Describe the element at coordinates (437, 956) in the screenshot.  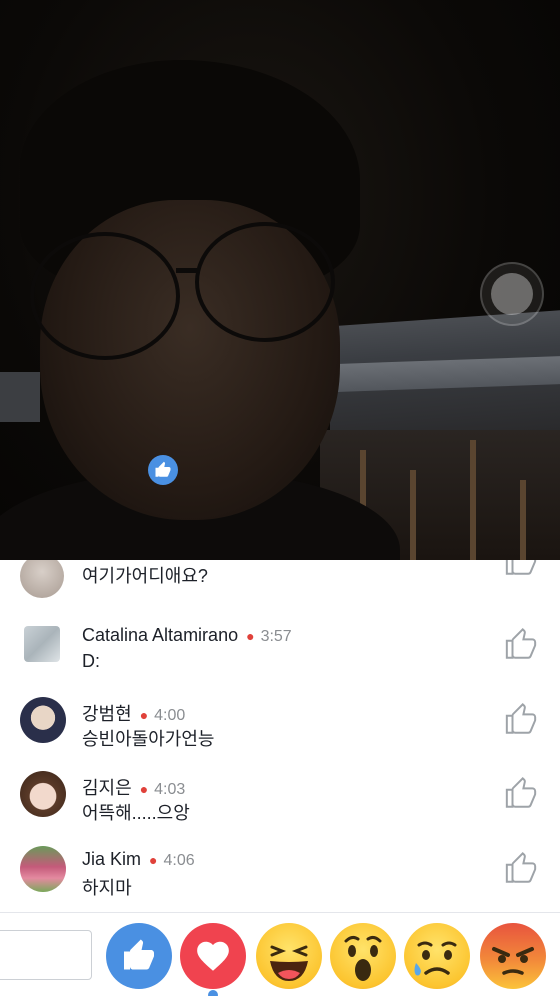
I see `sad-reaction-button` at that location.